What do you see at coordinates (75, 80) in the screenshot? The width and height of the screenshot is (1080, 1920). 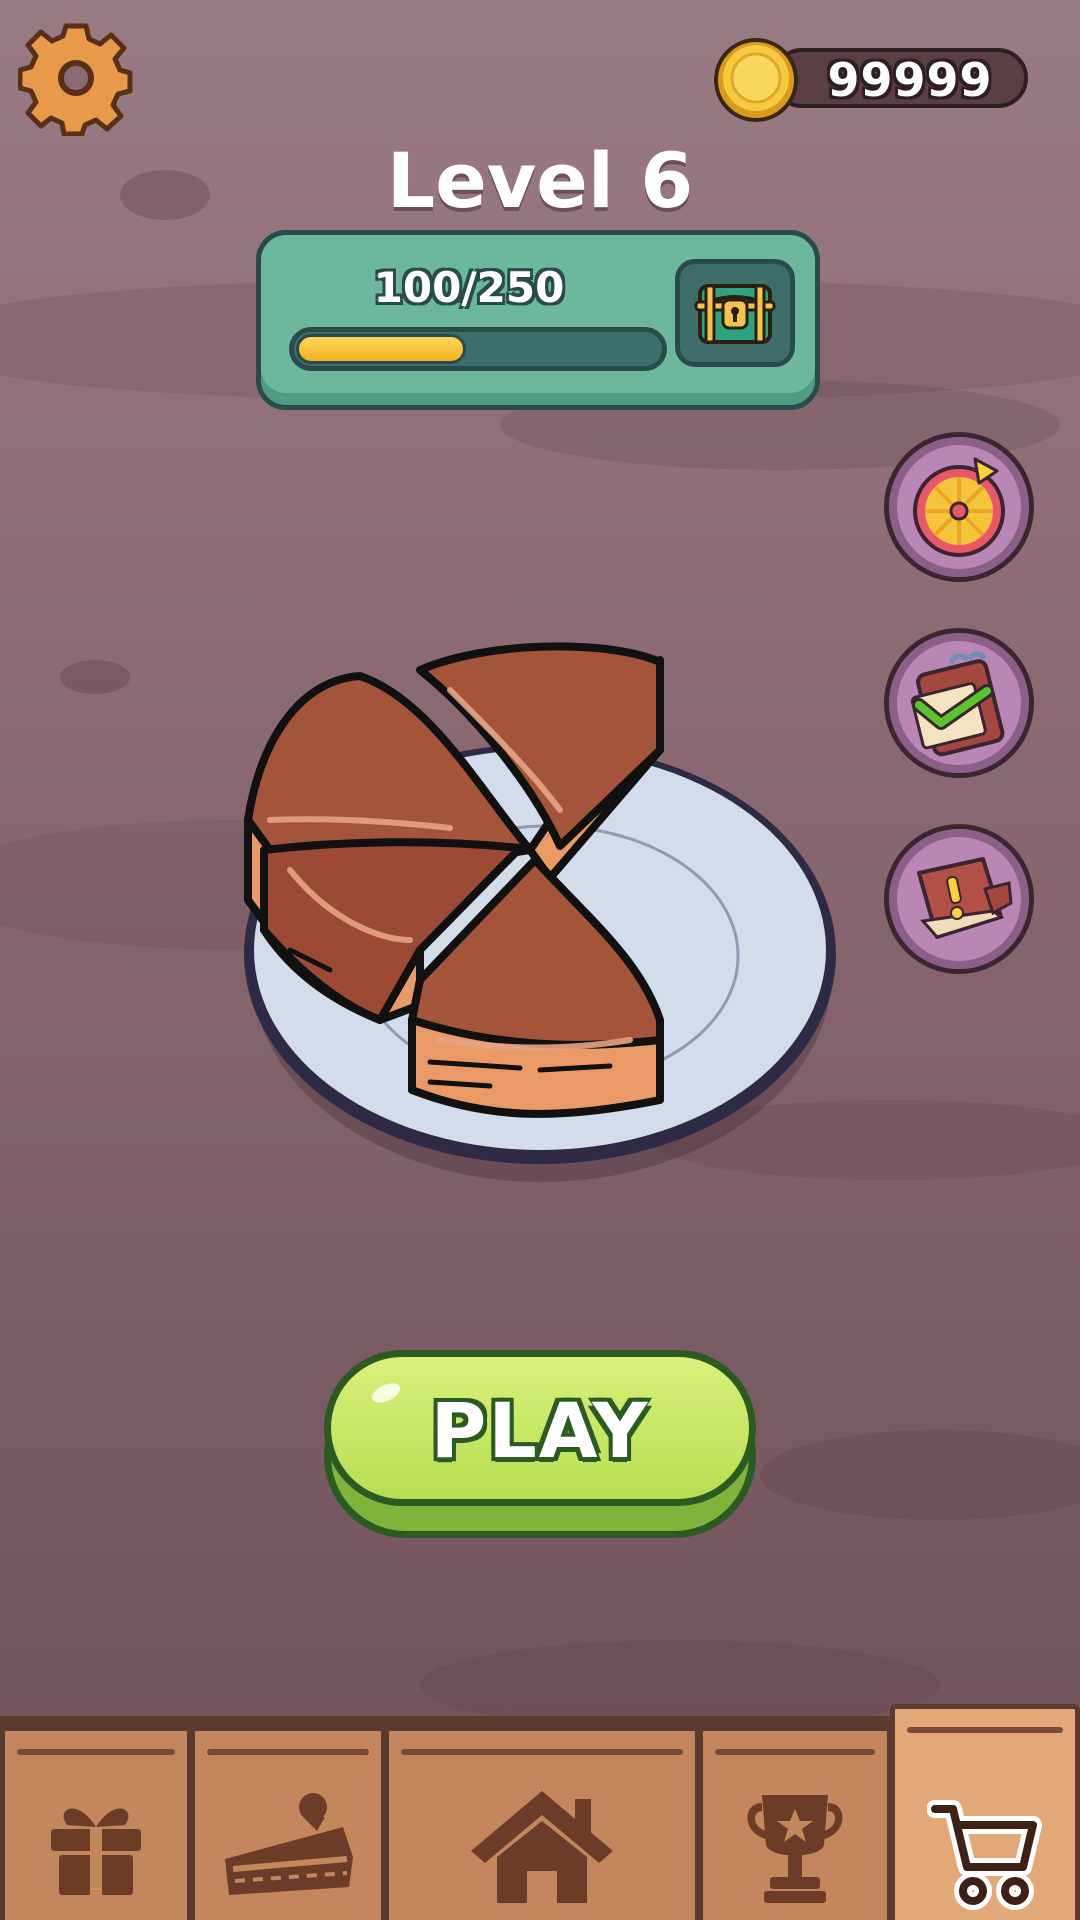 I see `gear-icon` at bounding box center [75, 80].